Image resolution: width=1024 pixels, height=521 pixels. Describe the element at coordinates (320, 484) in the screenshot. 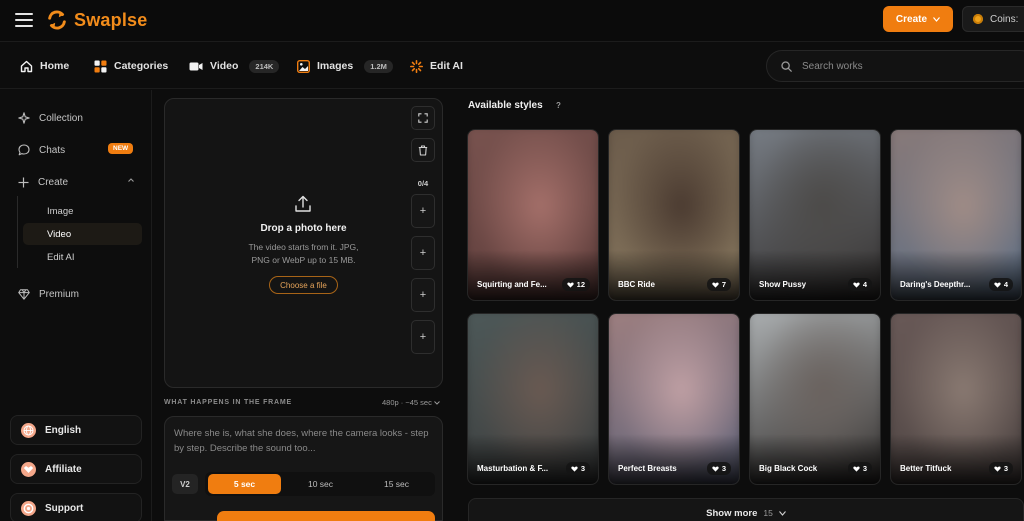

I see `duration-10-sec: 10 sec` at that location.